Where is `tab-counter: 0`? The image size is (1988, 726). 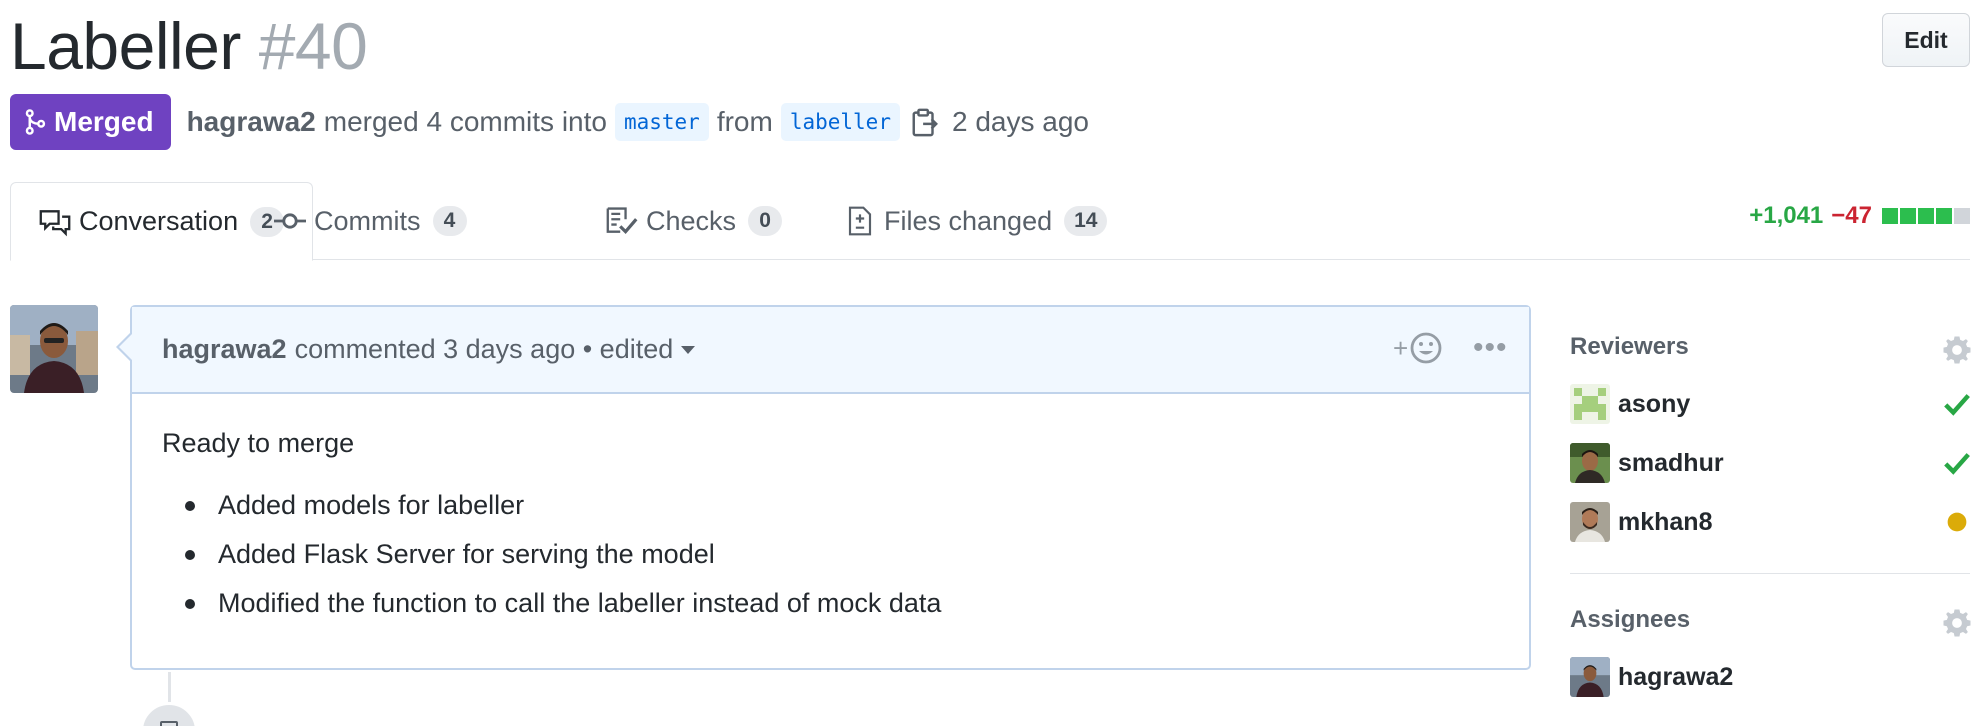
tab-counter: 0 is located at coordinates (765, 221).